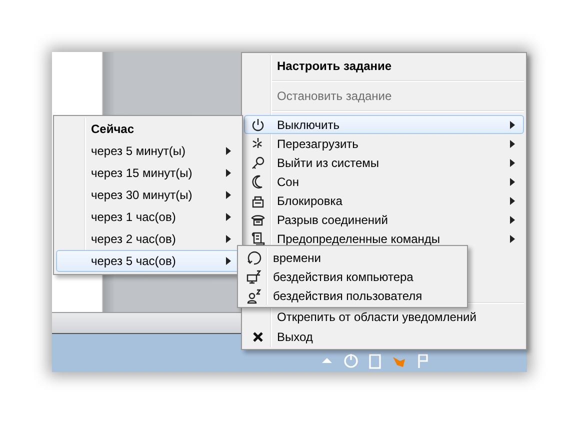  Describe the element at coordinates (148, 261) in the screenshot. I see `menu-item: через 5 час(ов)` at that location.